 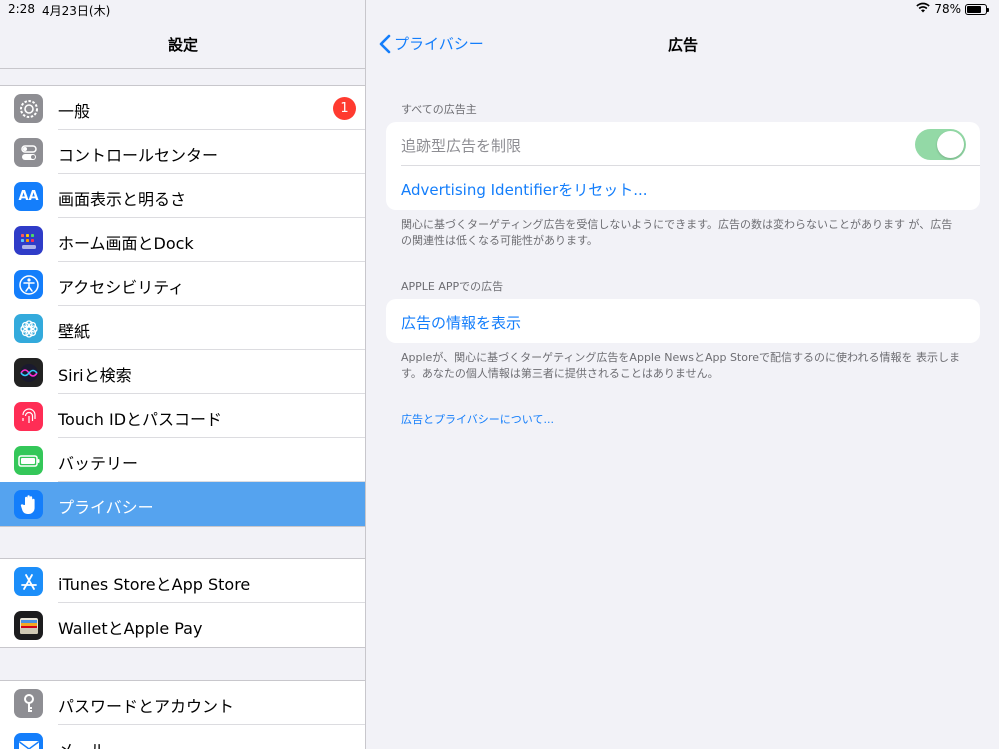 I want to click on battery-icon, so click(x=28, y=460).